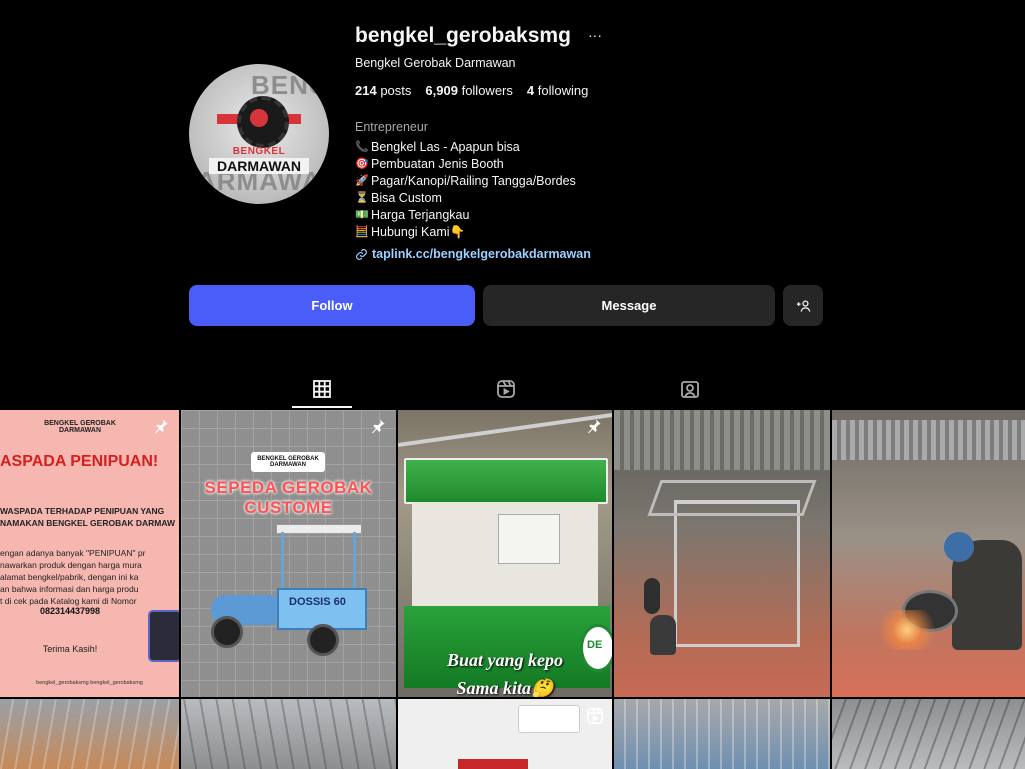 This screenshot has height=769, width=1025. What do you see at coordinates (549, 719) in the screenshot?
I see `ac-unit` at bounding box center [549, 719].